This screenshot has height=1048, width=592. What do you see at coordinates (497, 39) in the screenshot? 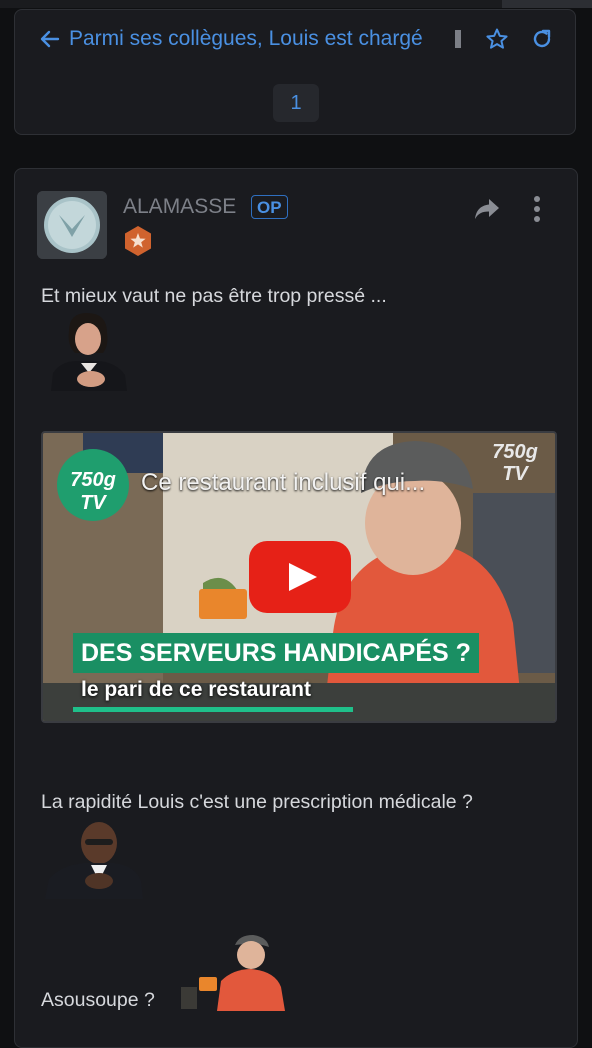
I see `star-icon` at bounding box center [497, 39].